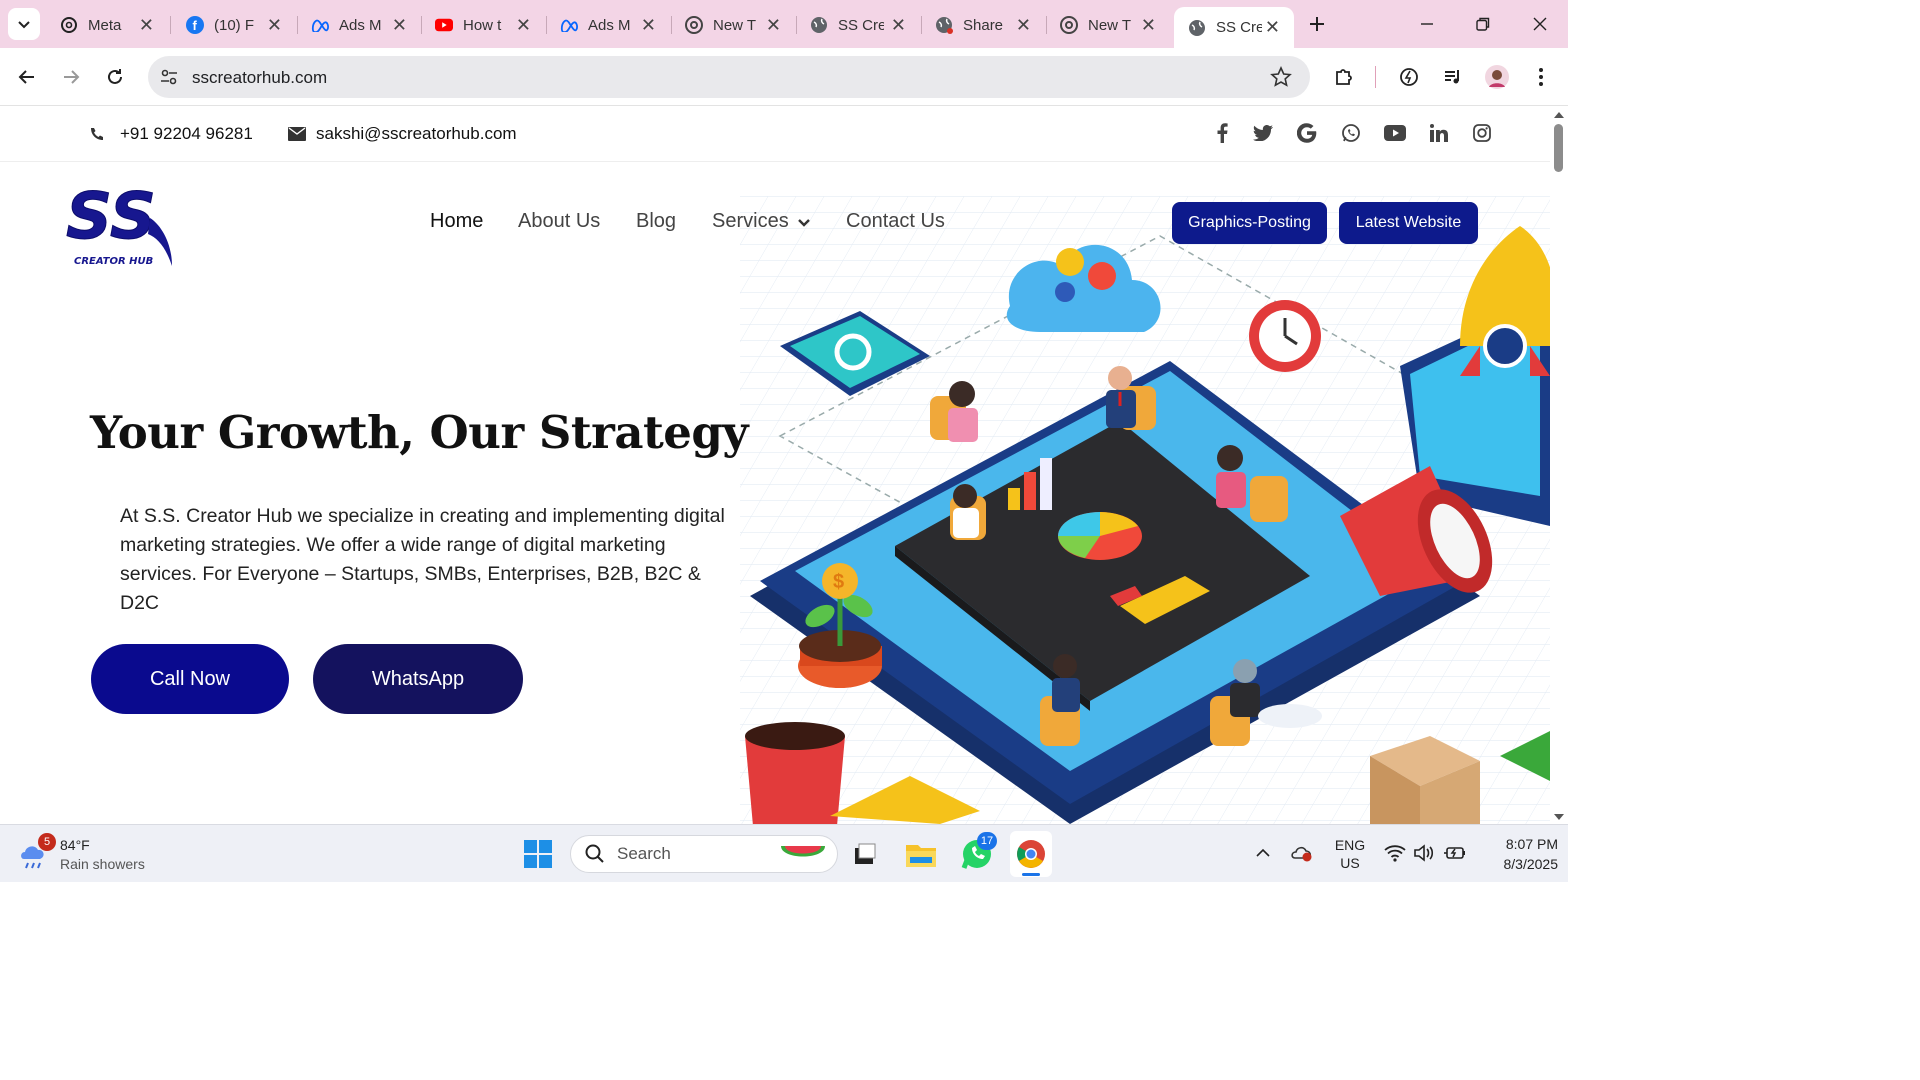  I want to click on graphics-posting-button: Graphics-Posting, so click(1249, 223).